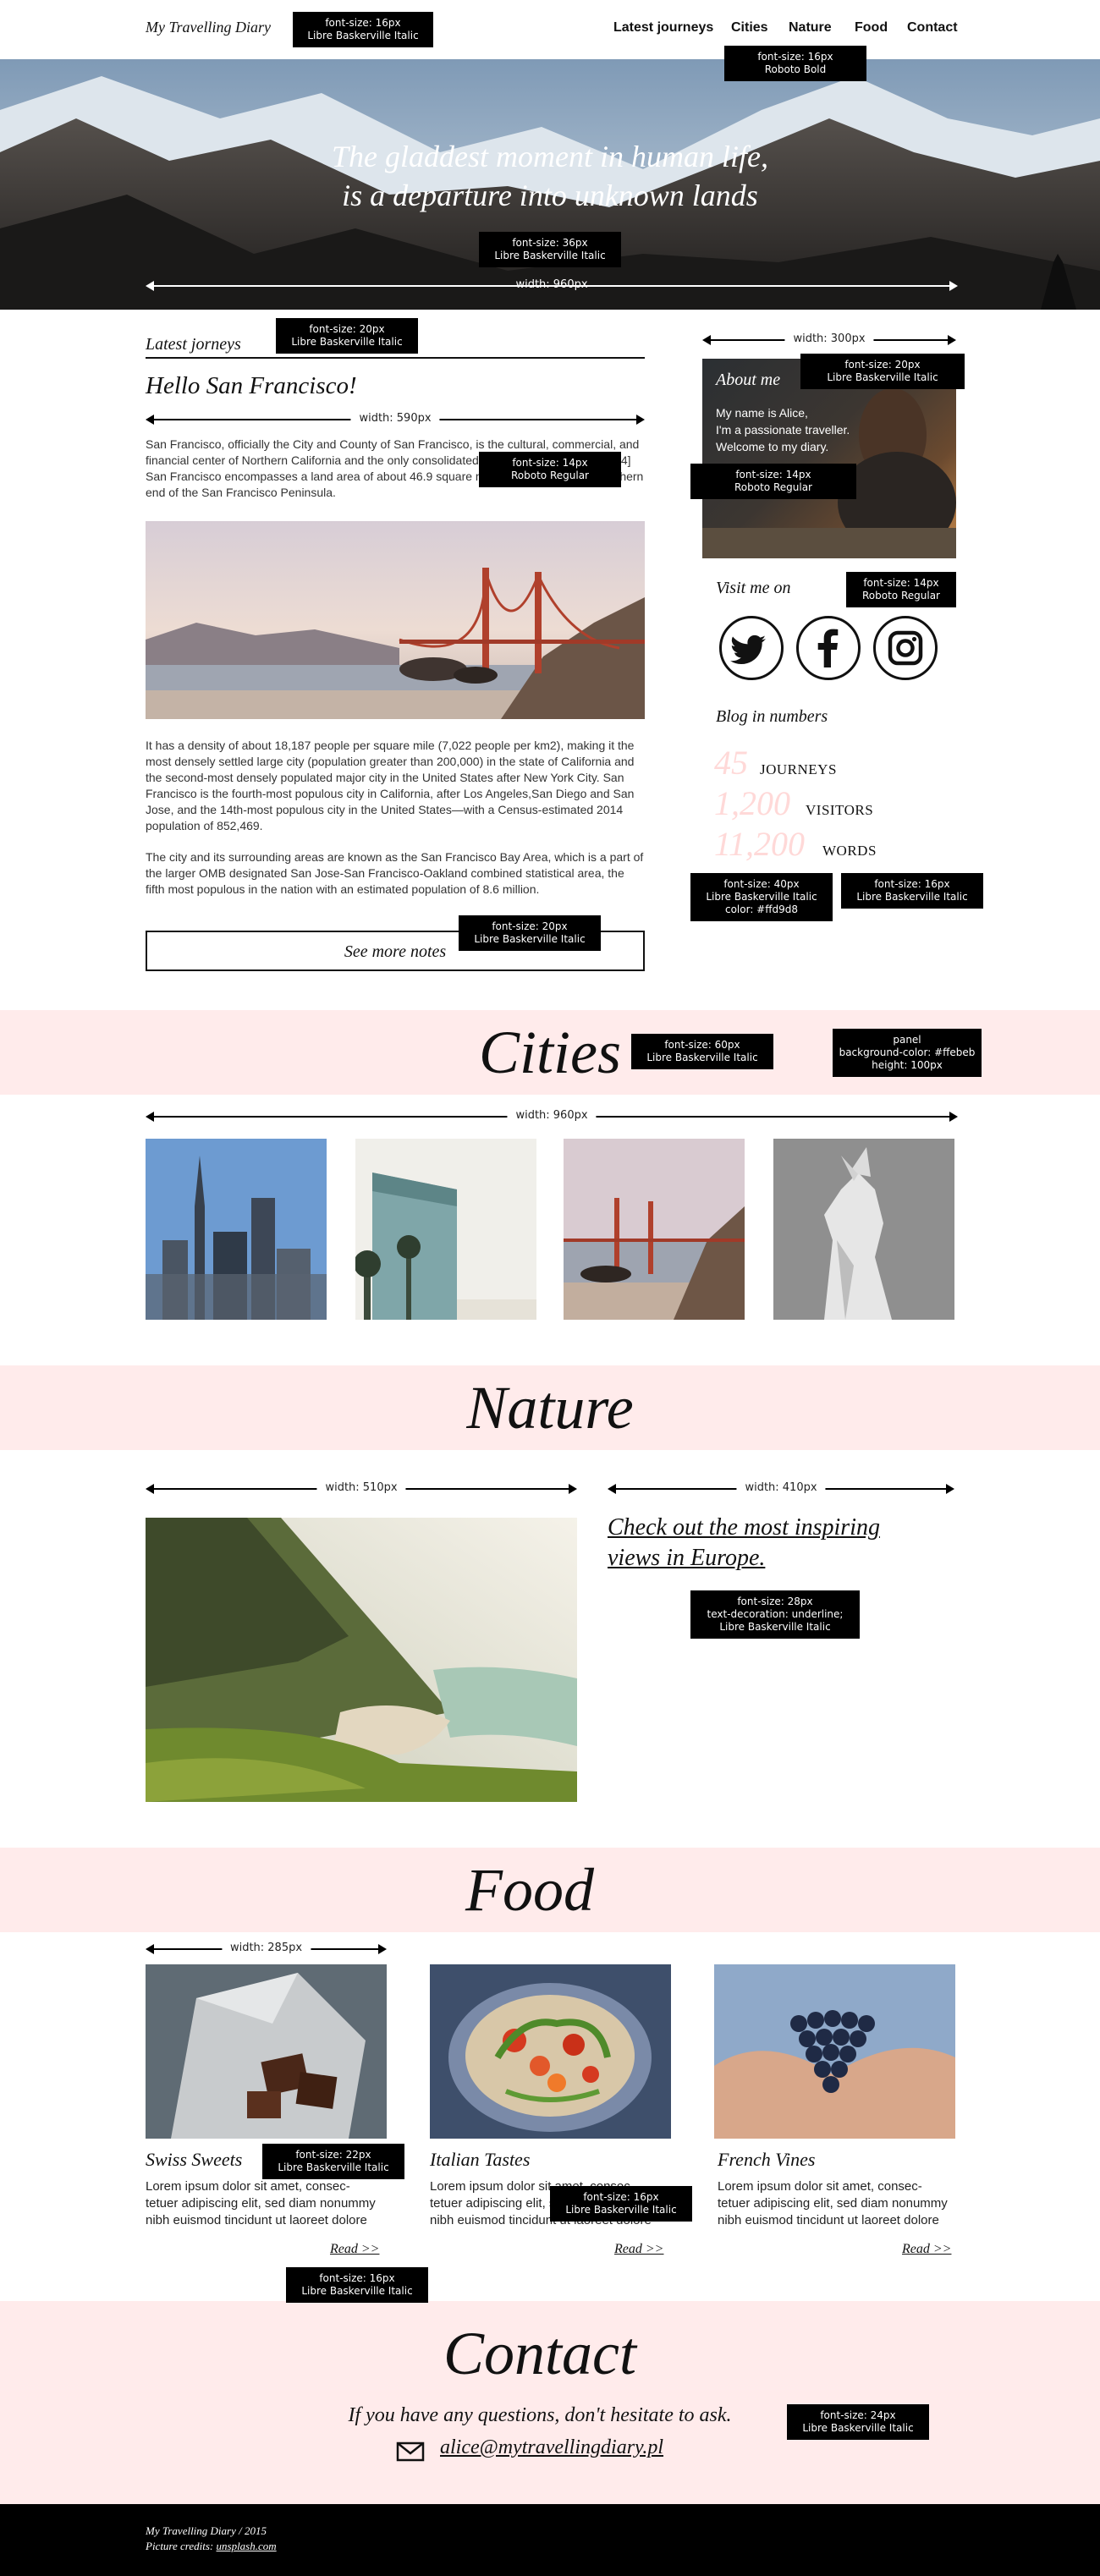  I want to click on measure-hero-width: width: 960px, so click(552, 285).